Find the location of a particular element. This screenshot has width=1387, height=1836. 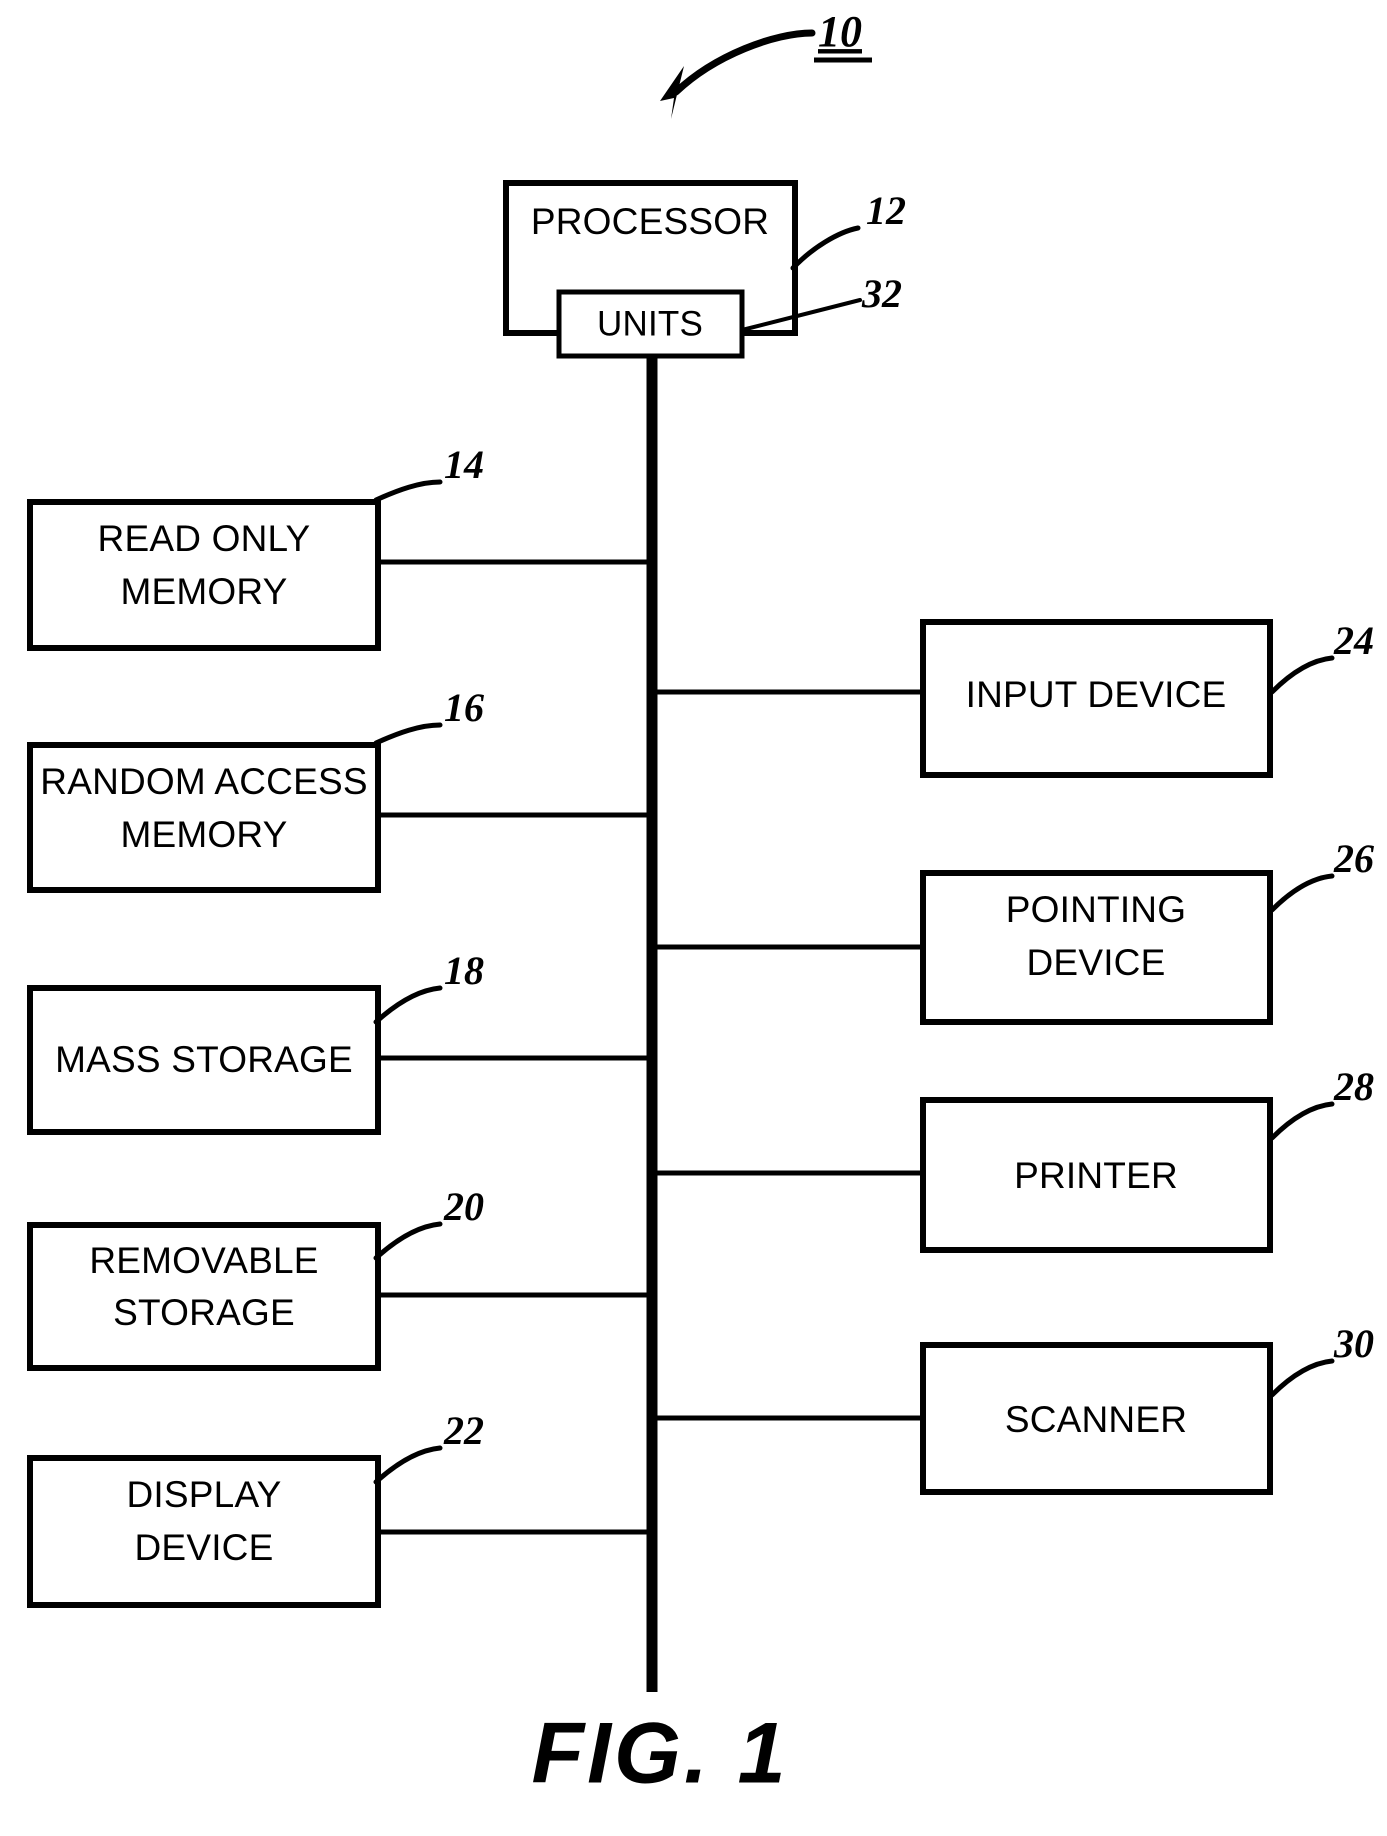

read-only-memory-label-line1: READ ONLY is located at coordinates (204, 538).